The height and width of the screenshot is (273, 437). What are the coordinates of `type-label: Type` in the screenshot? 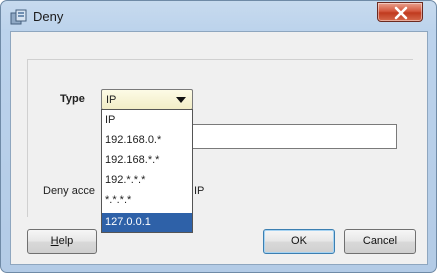 It's located at (72, 99).